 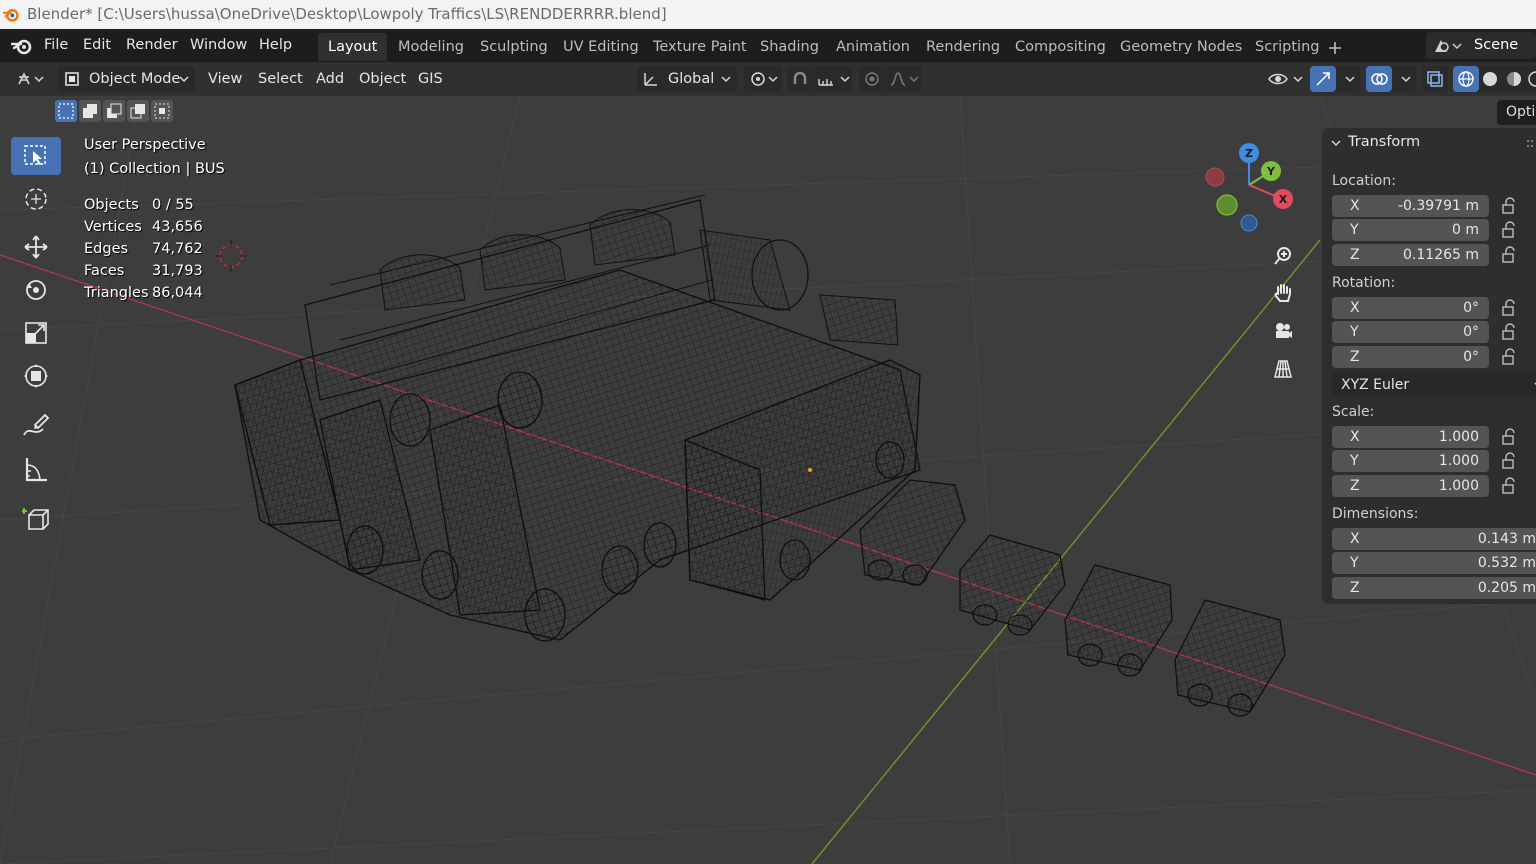 I want to click on blender-menu-icon, so click(x=22, y=46).